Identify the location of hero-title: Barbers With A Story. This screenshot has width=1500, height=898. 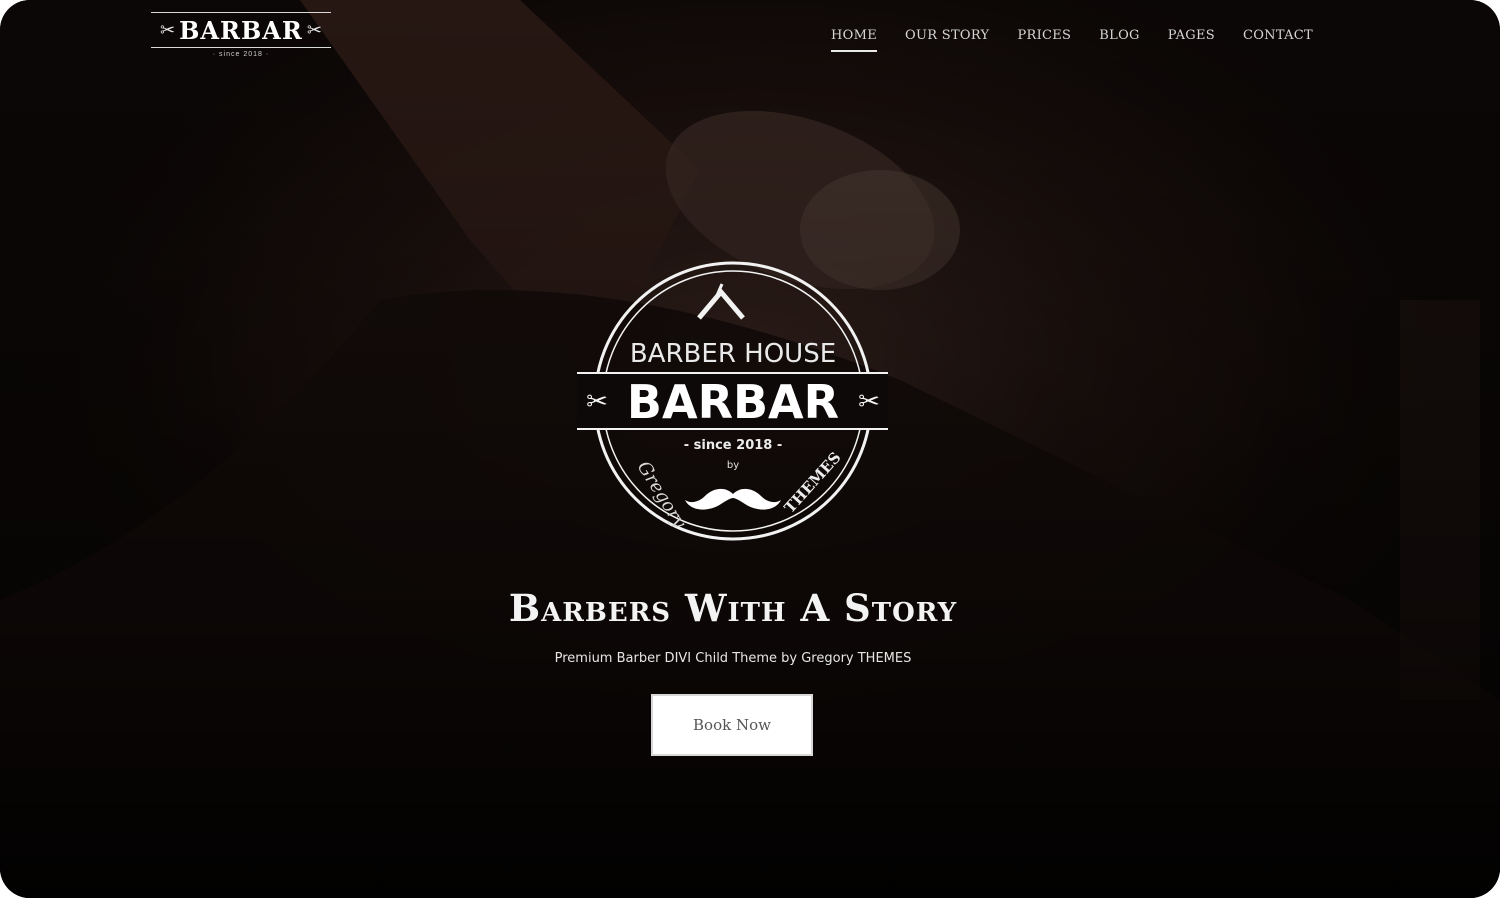
(733, 608).